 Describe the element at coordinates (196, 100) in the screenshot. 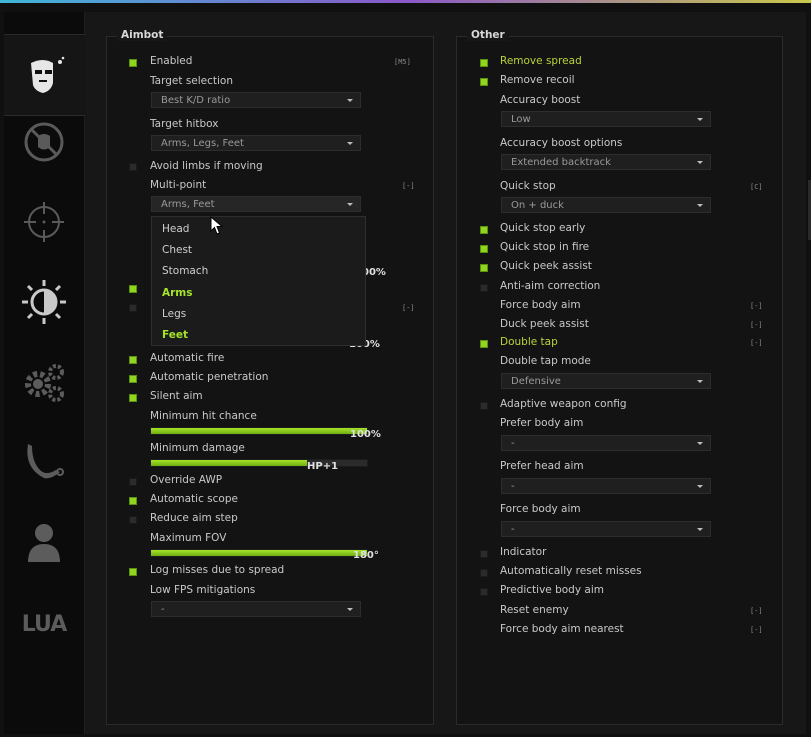

I see `target-selection-value: Best K/D ratio` at that location.